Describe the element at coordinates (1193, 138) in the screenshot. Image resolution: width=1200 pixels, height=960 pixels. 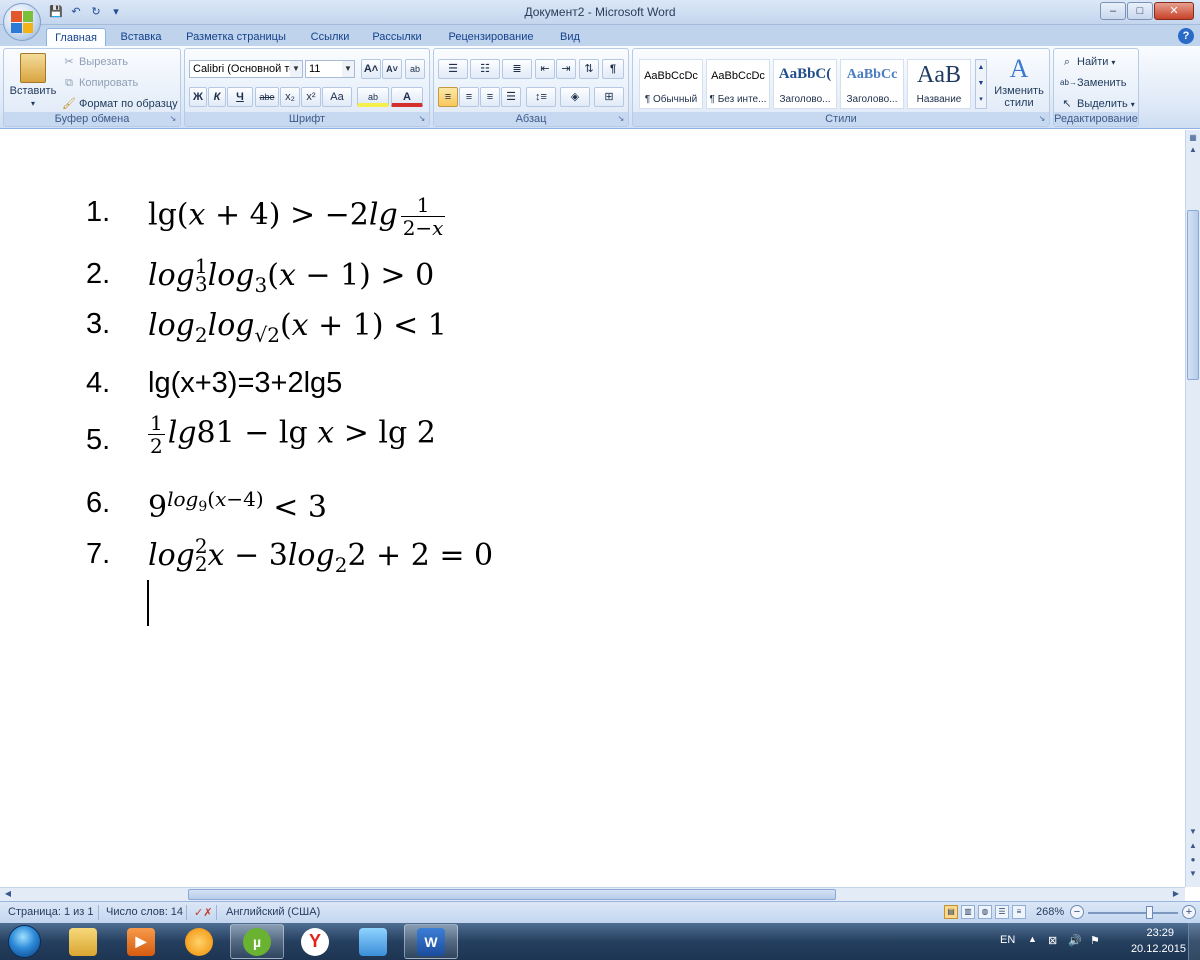
I see `ruler-toggle-icon: ▦` at that location.